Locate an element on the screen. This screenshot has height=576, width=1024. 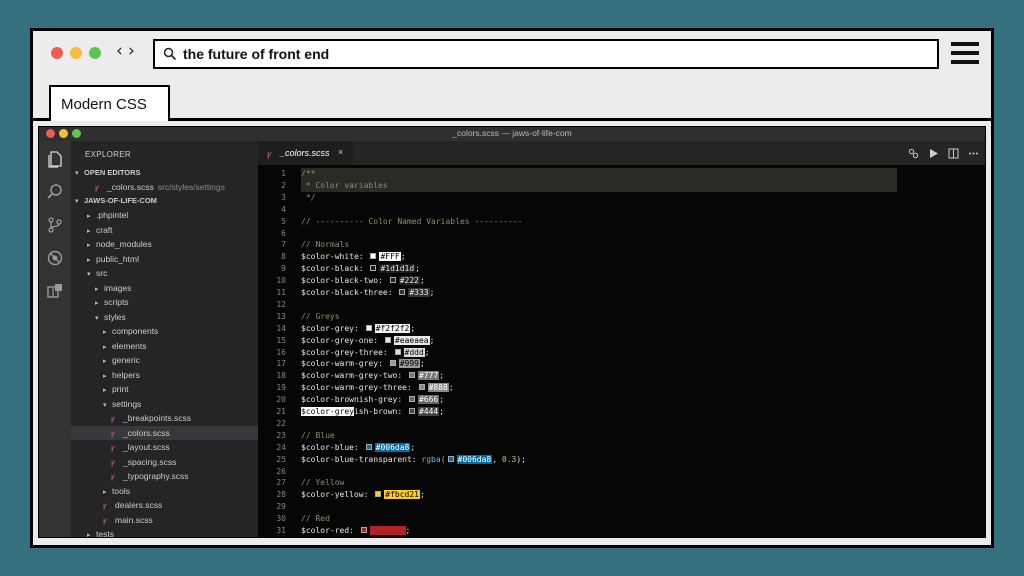
editor-tab-colors: ꝩ _colors.scss × is located at coordinates (305, 153).